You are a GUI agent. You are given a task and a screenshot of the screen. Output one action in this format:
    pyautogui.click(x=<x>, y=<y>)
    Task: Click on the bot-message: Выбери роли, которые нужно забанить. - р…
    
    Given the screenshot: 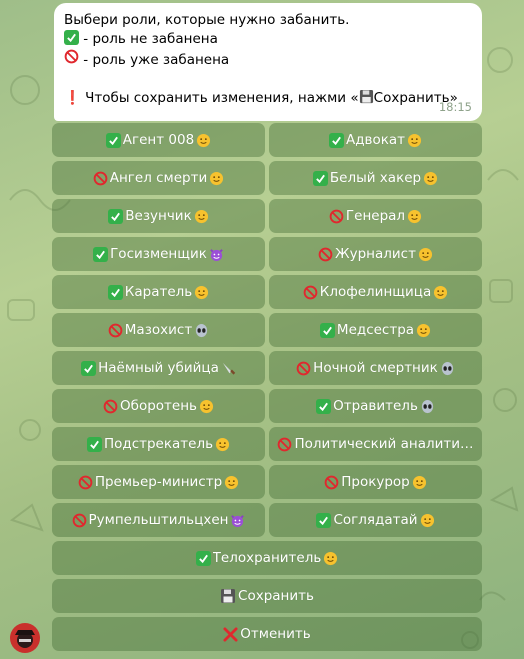 What is the action you would take?
    pyautogui.click(x=268, y=62)
    